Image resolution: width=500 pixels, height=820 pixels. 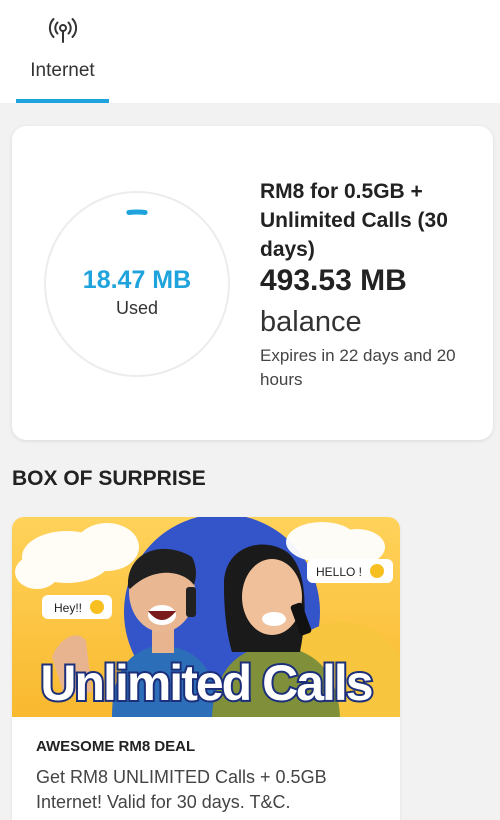 I want to click on antenna-icon, so click(x=63, y=31).